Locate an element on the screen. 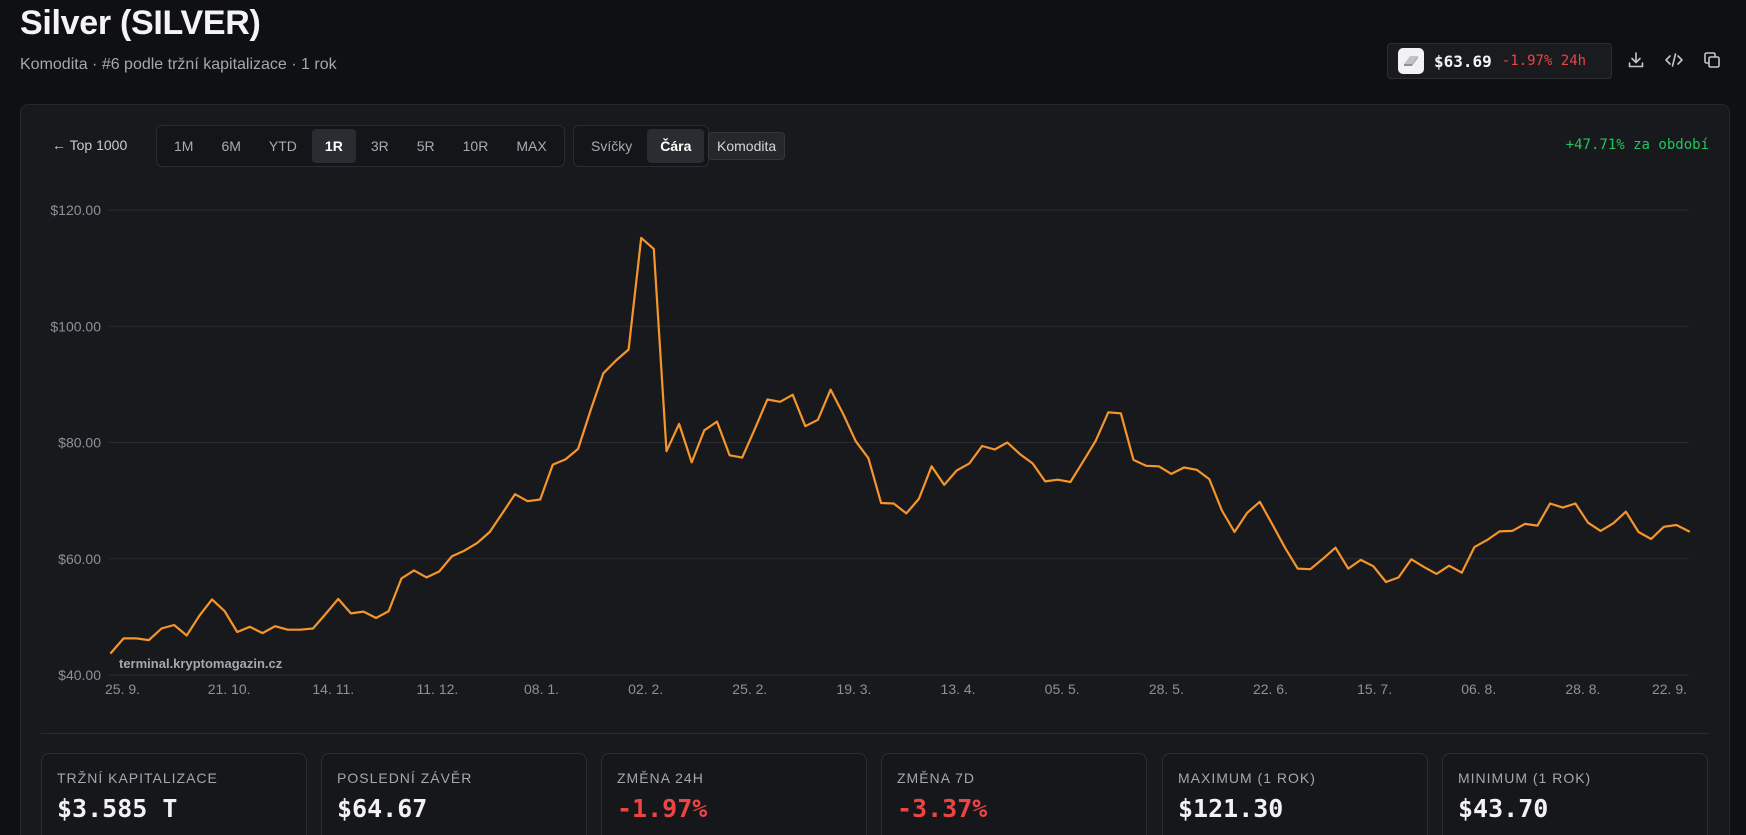 Image resolution: width=1746 pixels, height=835 pixels. stat-label: Tržní kapitalizace is located at coordinates (137, 778).